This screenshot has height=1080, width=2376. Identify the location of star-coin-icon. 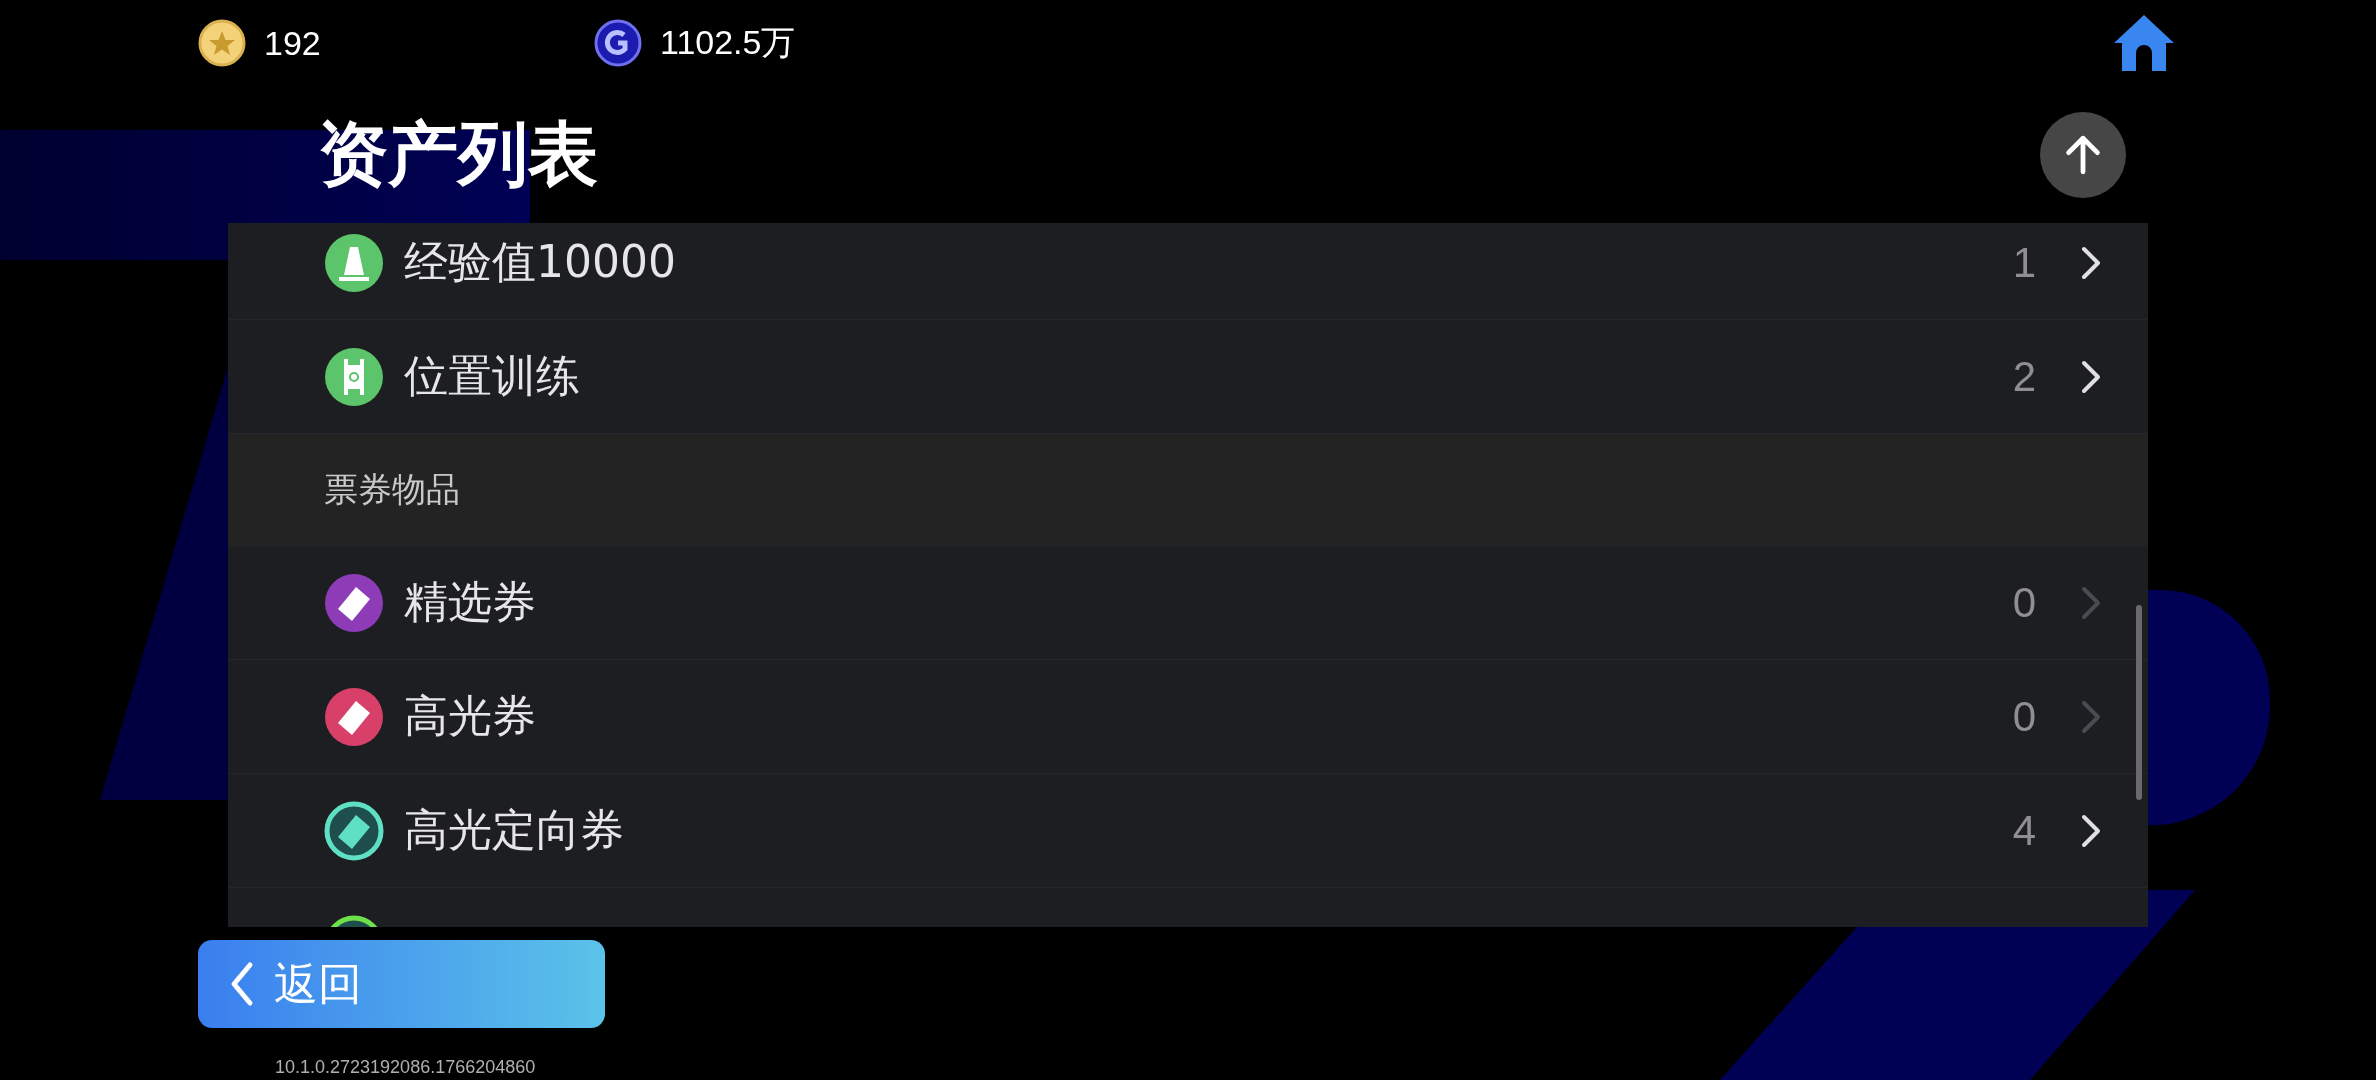
(222, 43).